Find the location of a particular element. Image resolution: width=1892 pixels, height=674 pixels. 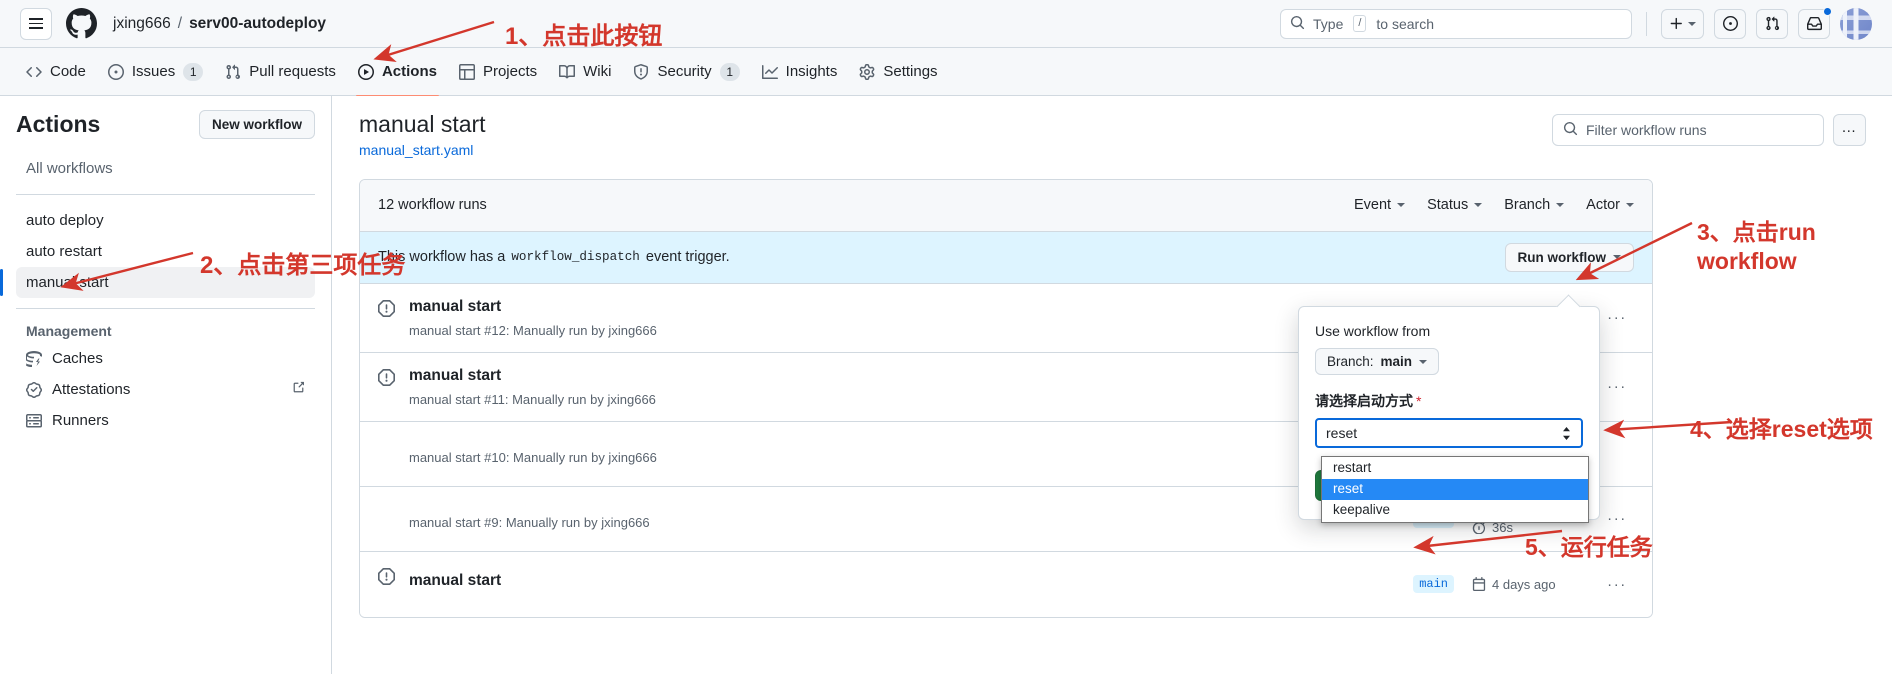

new-workflow-button: New workflow is located at coordinates (256, 124).